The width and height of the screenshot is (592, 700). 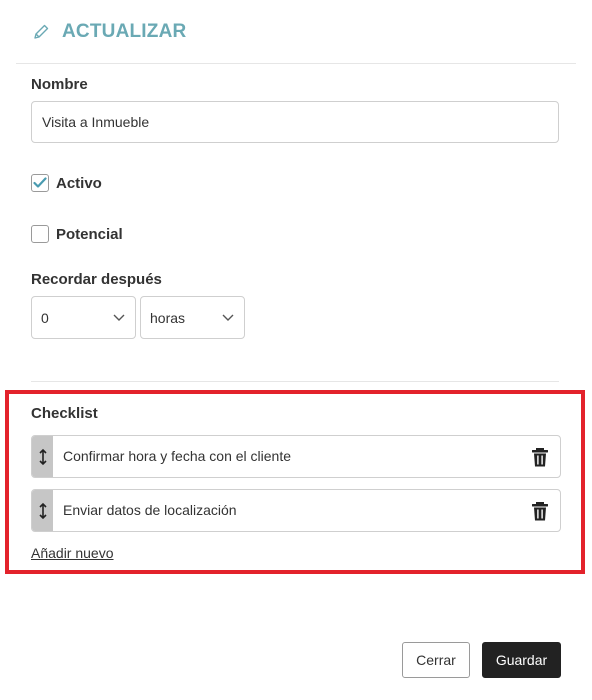 I want to click on remind-unit-select: horas, so click(x=192, y=317).